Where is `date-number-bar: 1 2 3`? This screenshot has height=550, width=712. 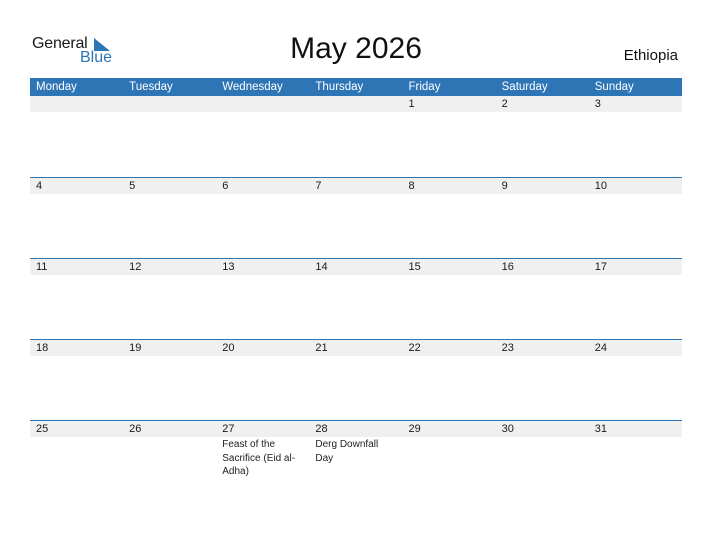
date-number-bar: 1 2 3 is located at coordinates (356, 104).